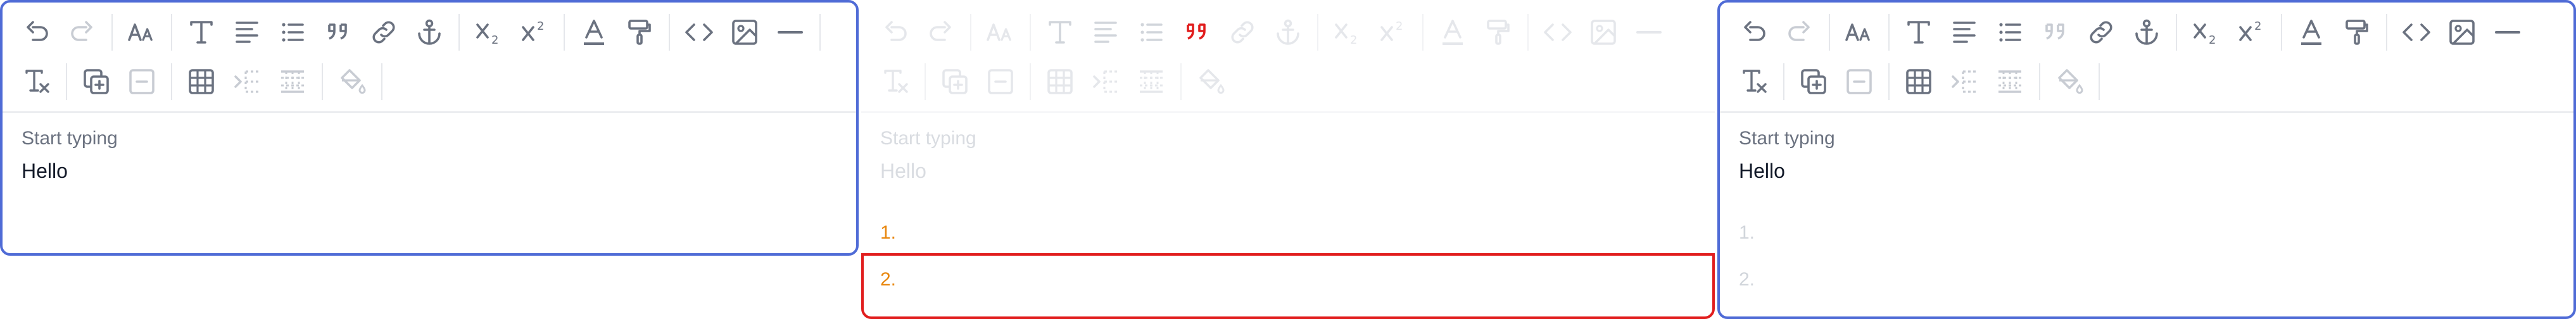  What do you see at coordinates (1787, 138) in the screenshot?
I see `placeholder-text: Start typing` at bounding box center [1787, 138].